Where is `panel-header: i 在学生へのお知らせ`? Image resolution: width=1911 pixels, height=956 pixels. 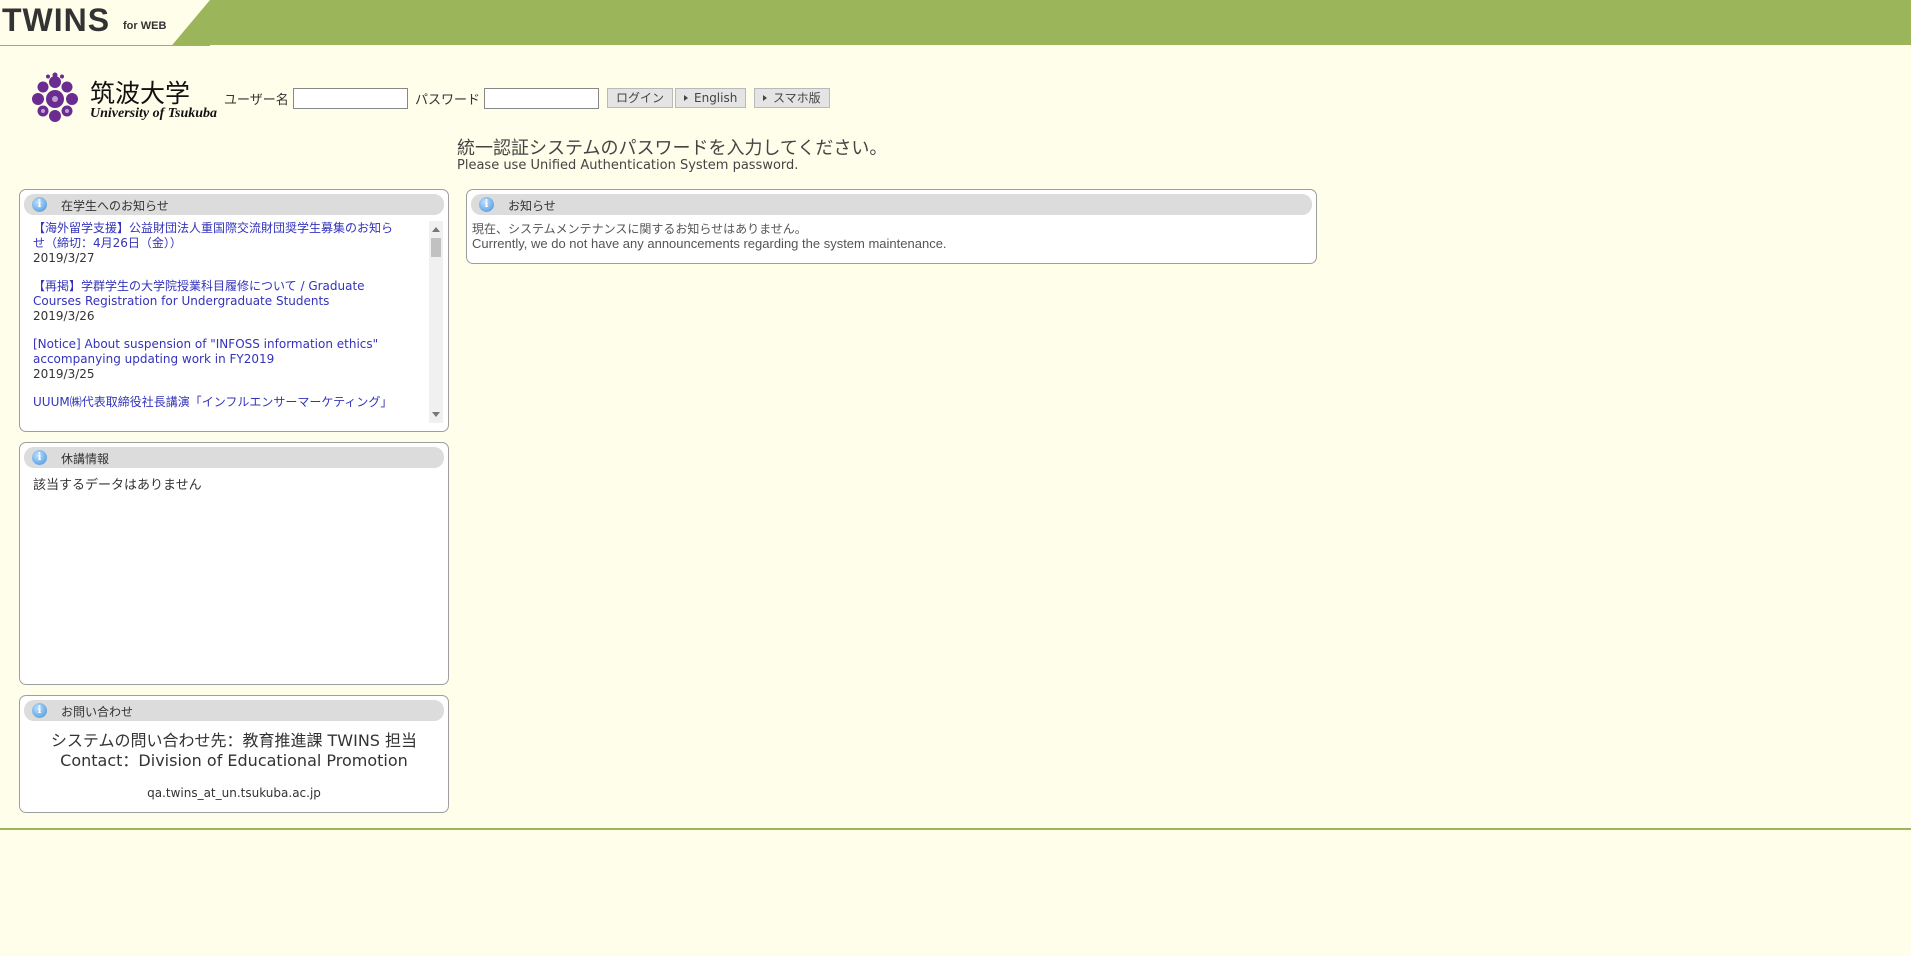
panel-header: i 在学生へのお知らせ is located at coordinates (234, 204).